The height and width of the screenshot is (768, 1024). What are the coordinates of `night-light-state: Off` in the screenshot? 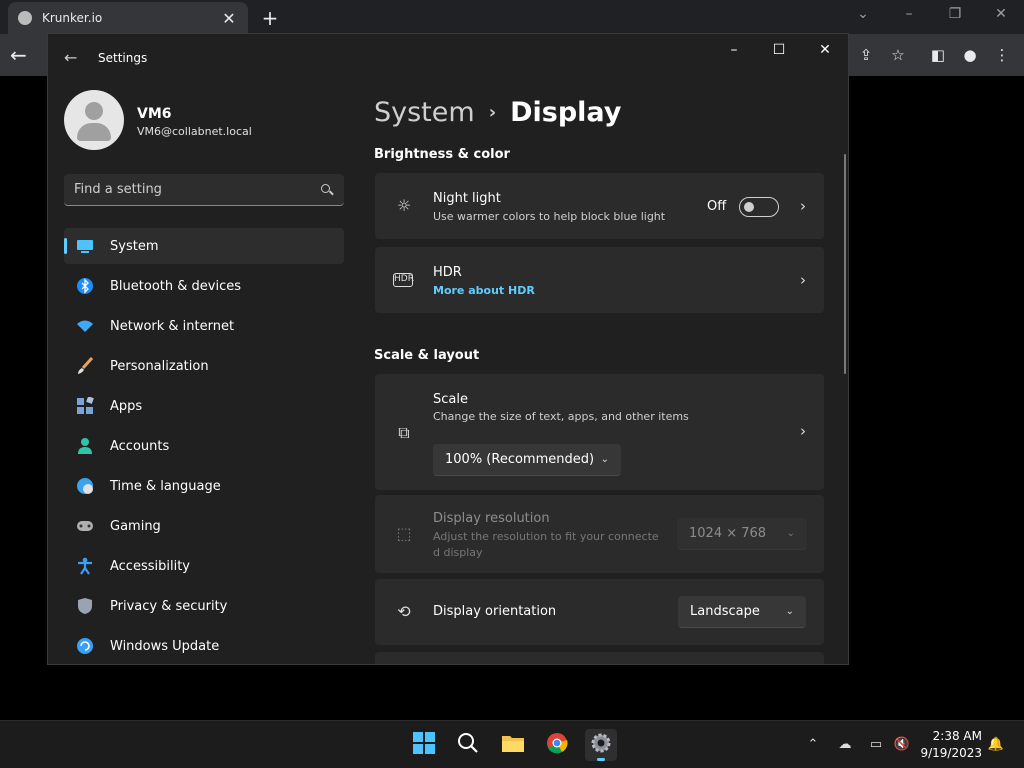 It's located at (717, 206).